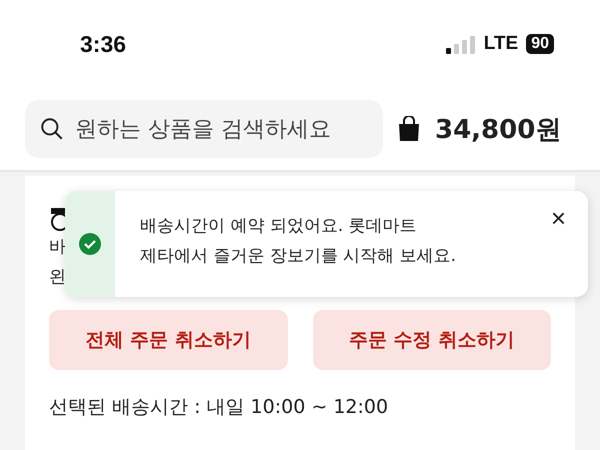 This screenshot has height=450, width=600. What do you see at coordinates (52, 129) in the screenshot?
I see `search-icon` at bounding box center [52, 129].